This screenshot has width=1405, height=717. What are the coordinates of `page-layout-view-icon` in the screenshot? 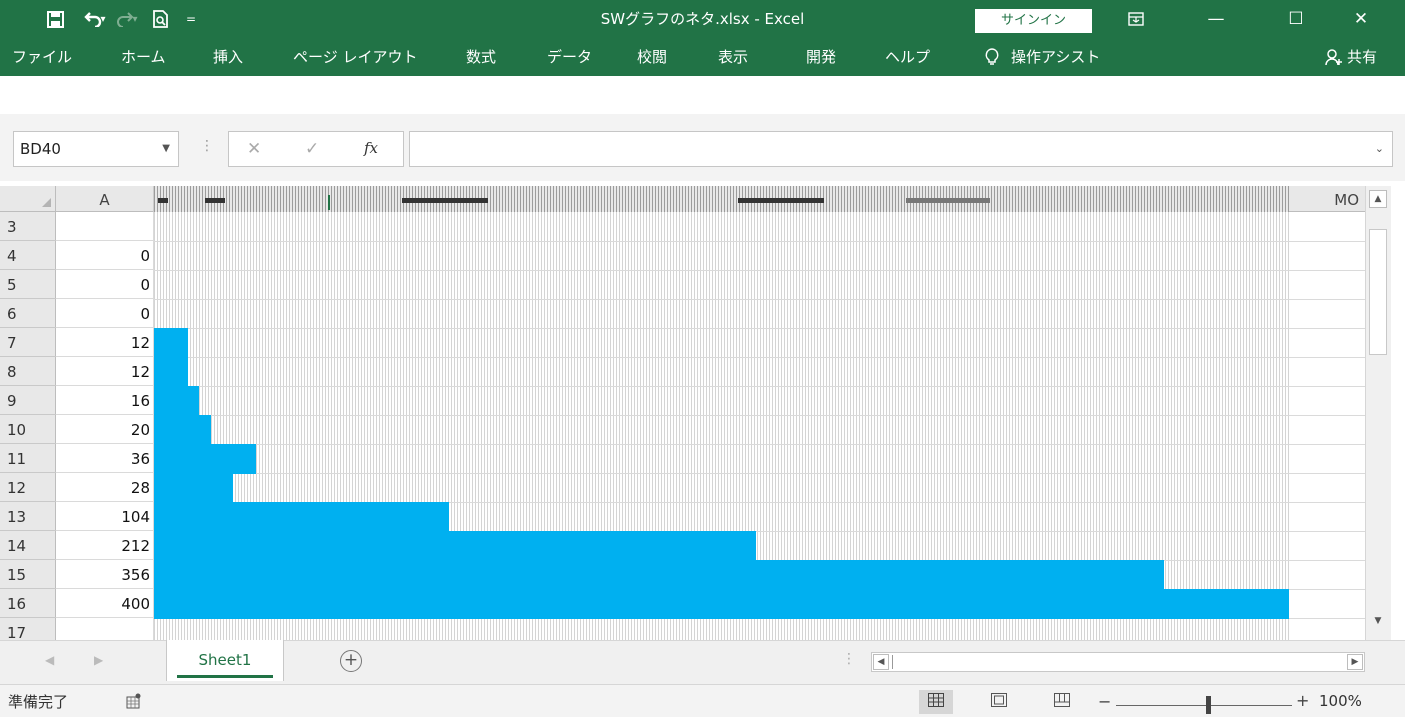 It's located at (999, 702).